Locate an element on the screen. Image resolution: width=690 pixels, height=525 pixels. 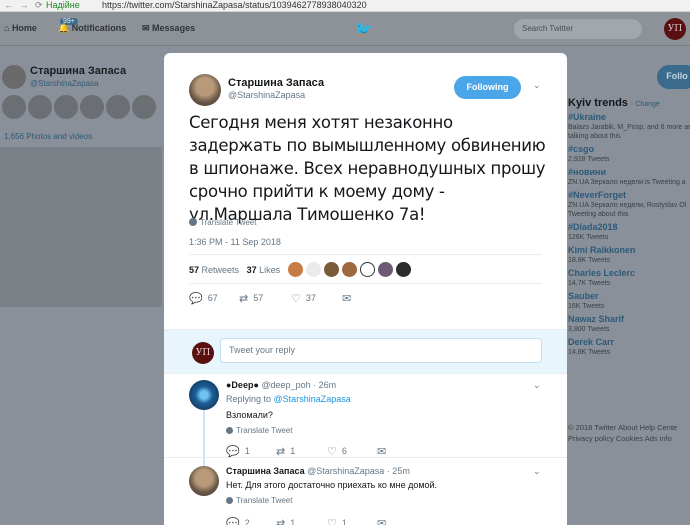
tweet-stats: 57 Retweets 37 Likes is located at coordinates (234, 270).